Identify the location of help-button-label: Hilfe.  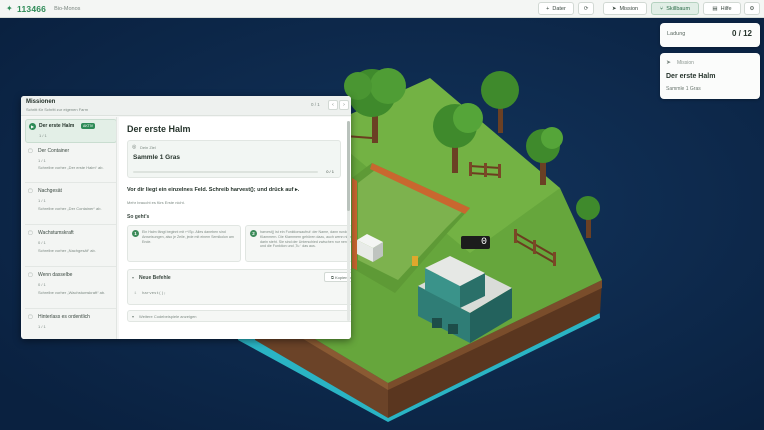
(726, 8).